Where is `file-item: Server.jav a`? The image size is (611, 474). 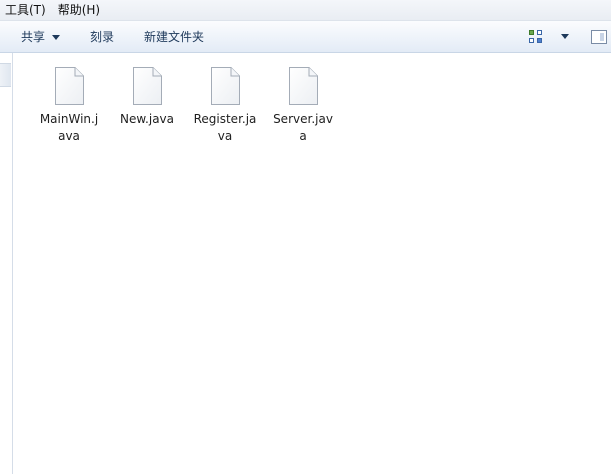
file-item: Server.jav a is located at coordinates (303, 105).